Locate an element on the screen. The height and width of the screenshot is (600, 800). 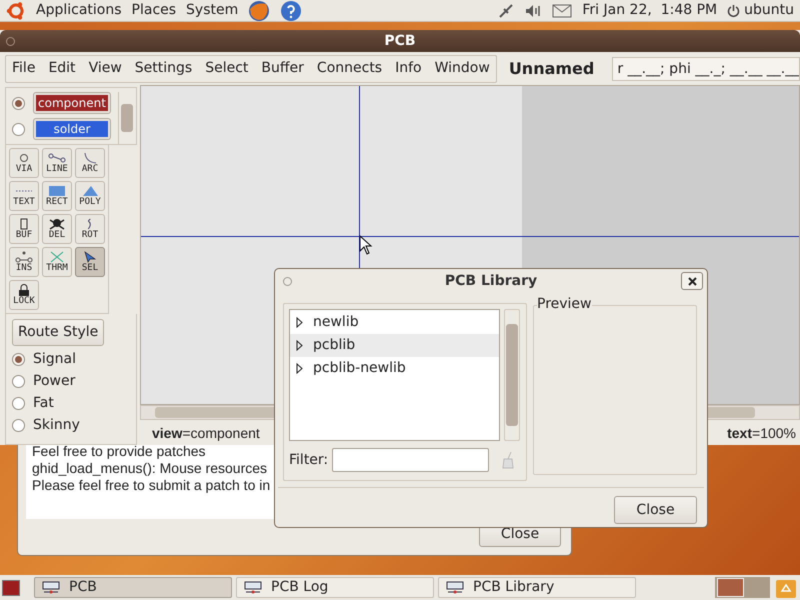
log-line: Feel free to provide patches is located at coordinates (119, 451).